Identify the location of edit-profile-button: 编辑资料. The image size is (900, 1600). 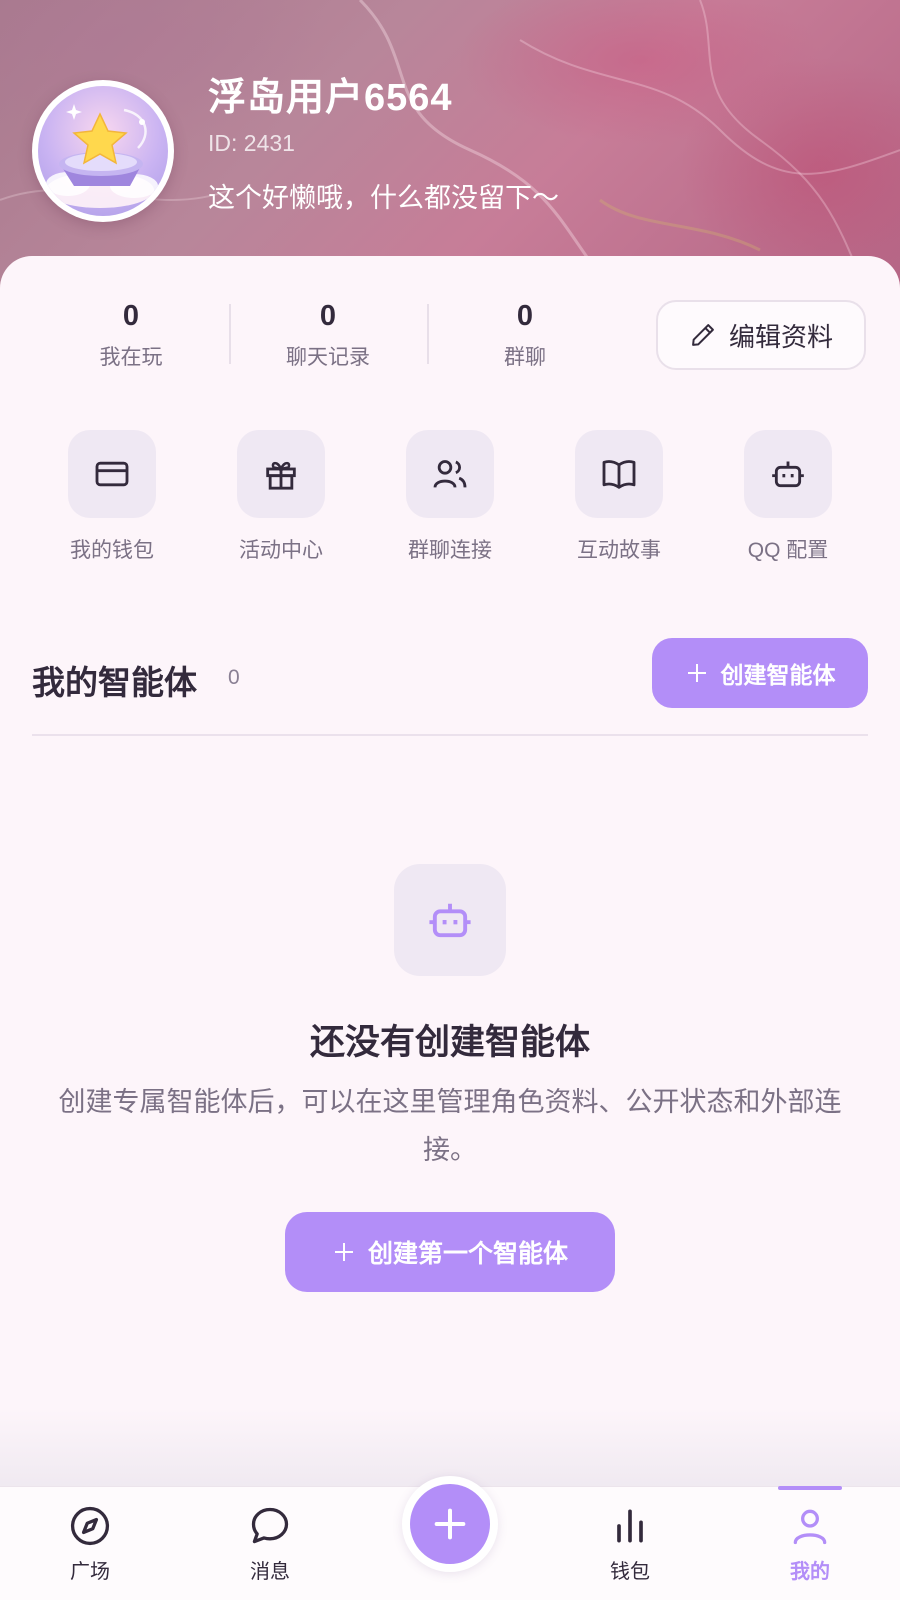
(761, 335).